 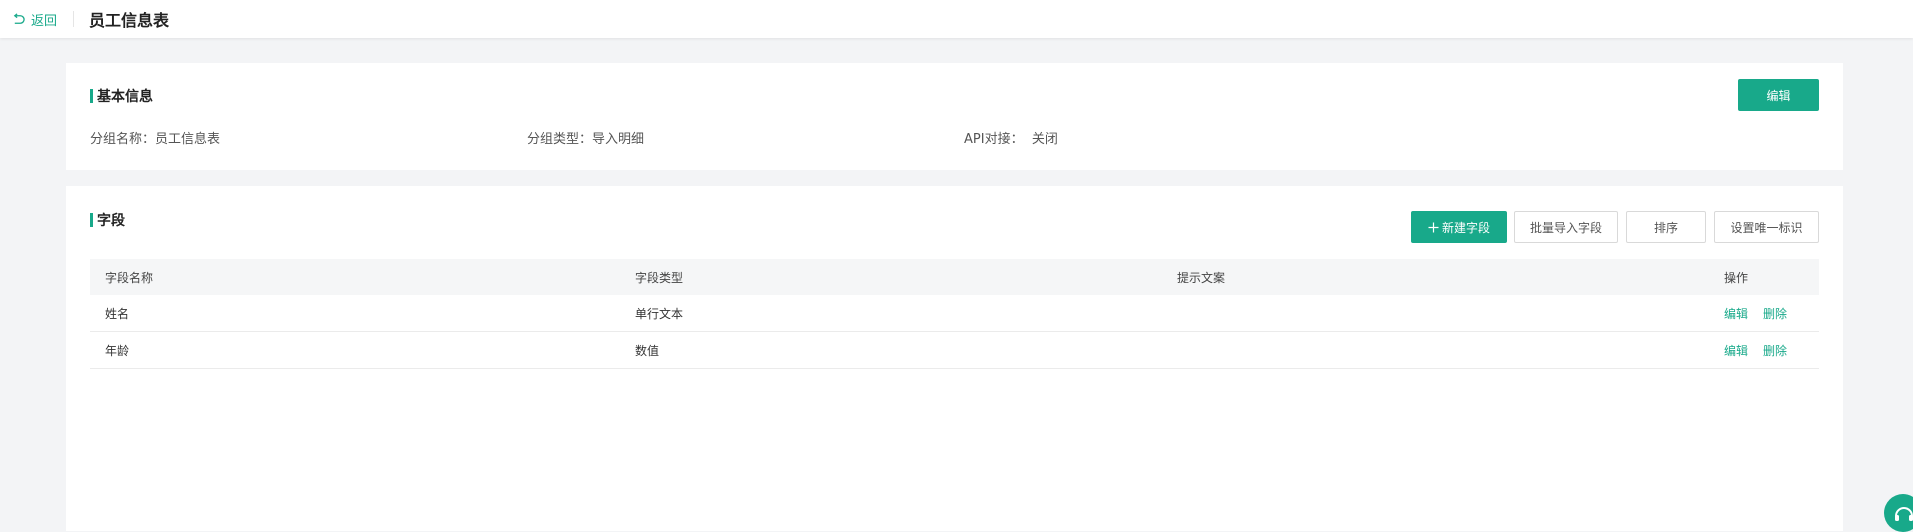 I want to click on new-field-button: 新建字段, so click(x=1459, y=227).